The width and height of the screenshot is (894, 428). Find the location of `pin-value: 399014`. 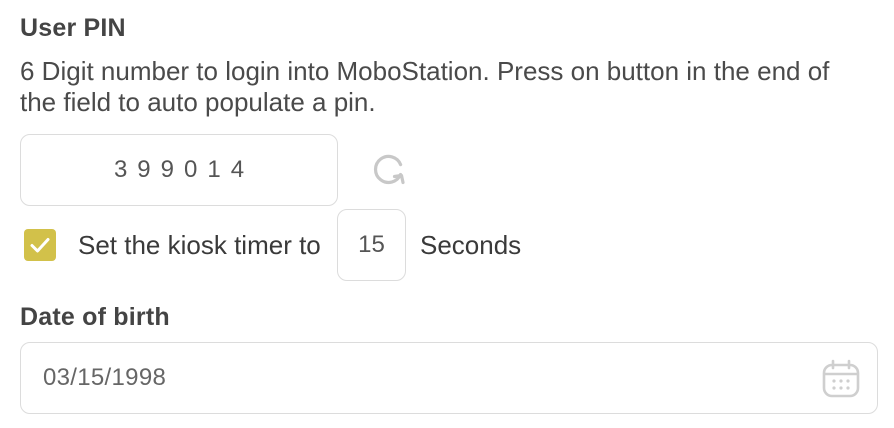

pin-value: 399014 is located at coordinates (184, 169).